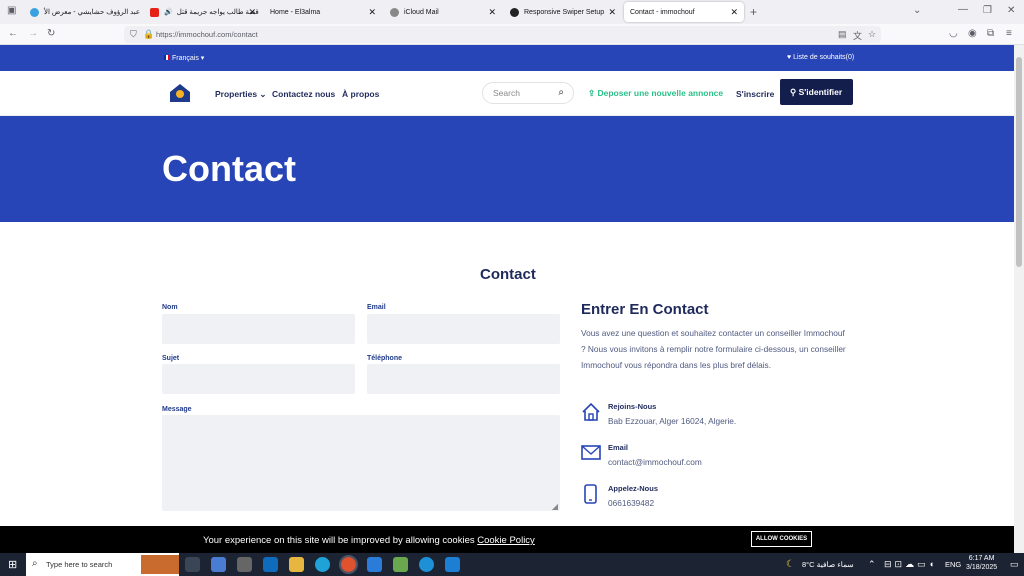  What do you see at coordinates (296, 564) in the screenshot?
I see `file-explorer-icon` at bounding box center [296, 564].